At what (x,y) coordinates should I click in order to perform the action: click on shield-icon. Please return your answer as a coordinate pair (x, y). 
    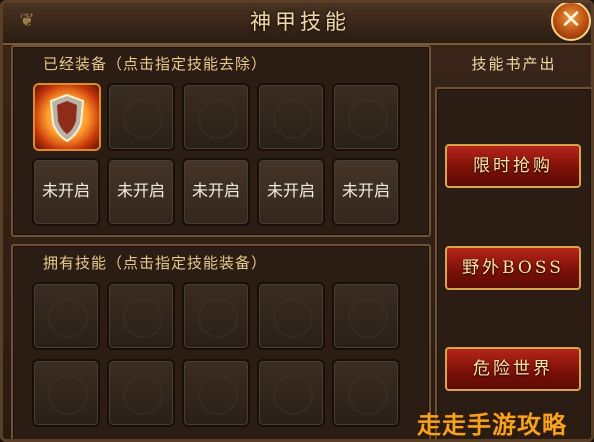
    Looking at the image, I should click on (67, 118).